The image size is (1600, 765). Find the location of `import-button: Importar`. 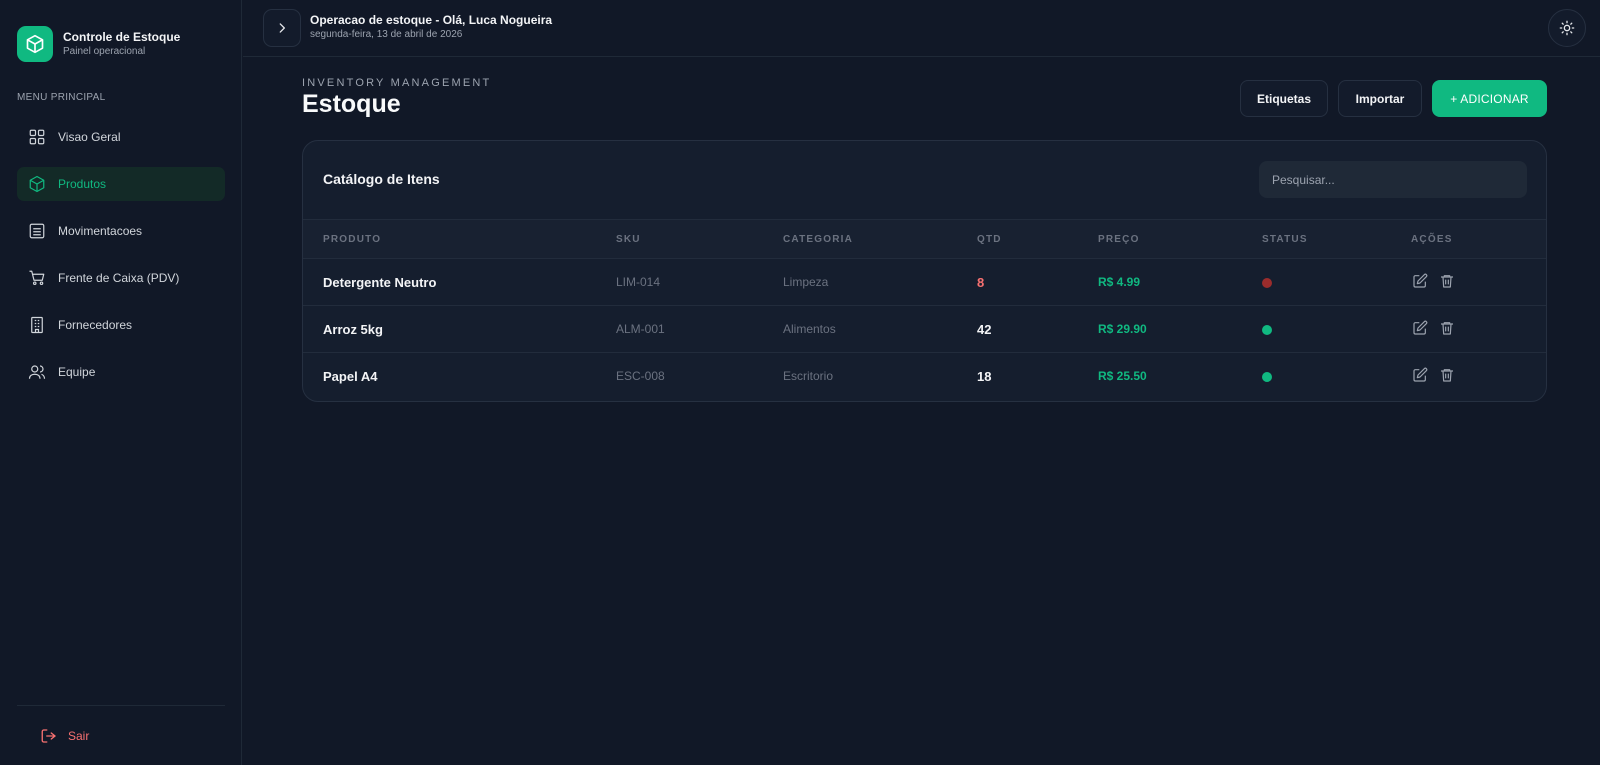

import-button: Importar is located at coordinates (1380, 98).